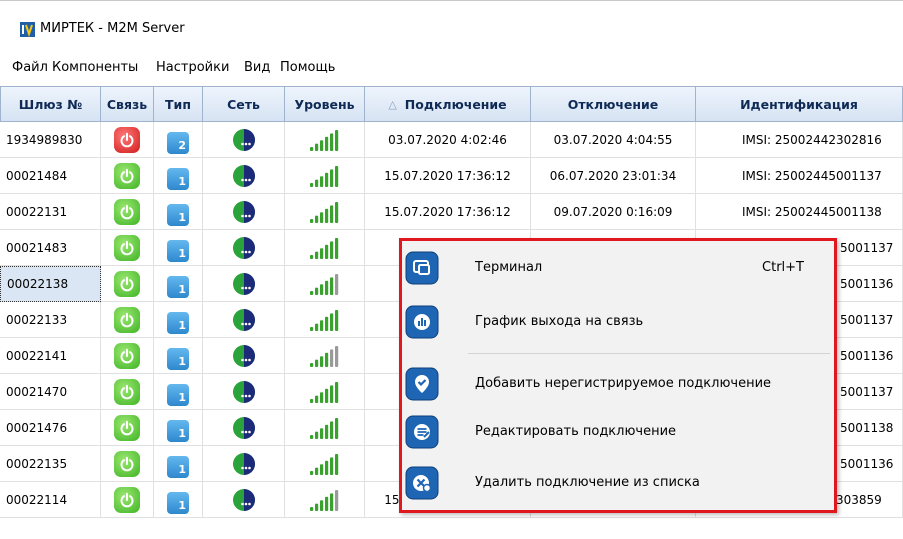 This screenshot has width=903, height=539. I want to click on app-logo-icon, so click(27, 29).